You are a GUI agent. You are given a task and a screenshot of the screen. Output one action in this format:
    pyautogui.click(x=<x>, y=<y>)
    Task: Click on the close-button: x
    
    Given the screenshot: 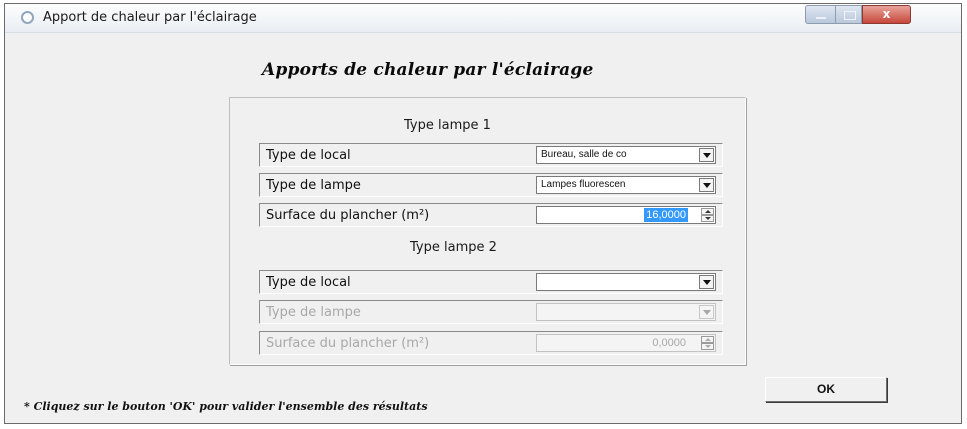 What is the action you would take?
    pyautogui.click(x=886, y=14)
    